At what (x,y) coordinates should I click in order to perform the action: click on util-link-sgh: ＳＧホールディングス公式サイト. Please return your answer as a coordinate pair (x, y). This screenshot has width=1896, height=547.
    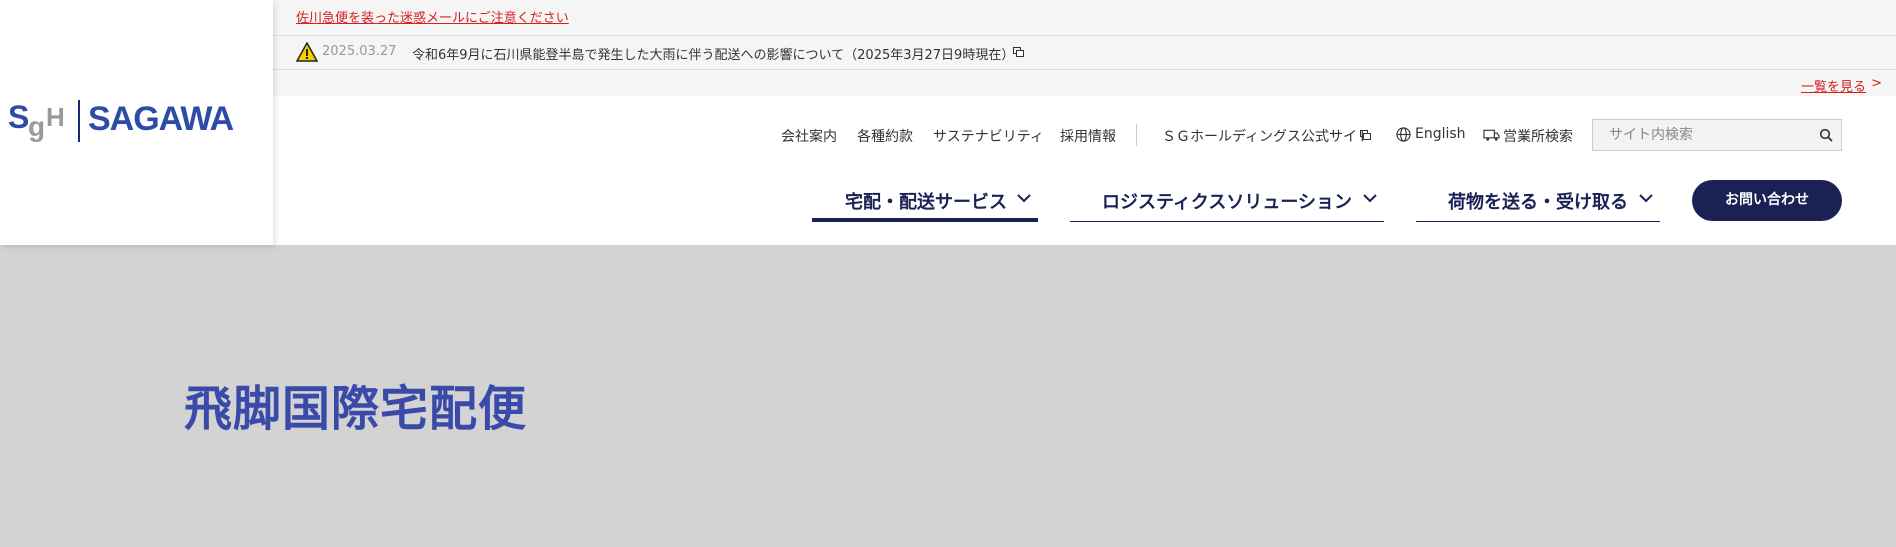
    Looking at the image, I should click on (1266, 136).